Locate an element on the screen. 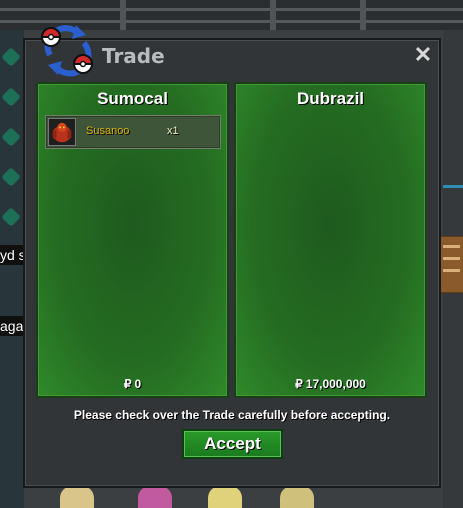 This screenshot has height=508, width=463. right-money-offer: ₽17,000,000 is located at coordinates (330, 384).